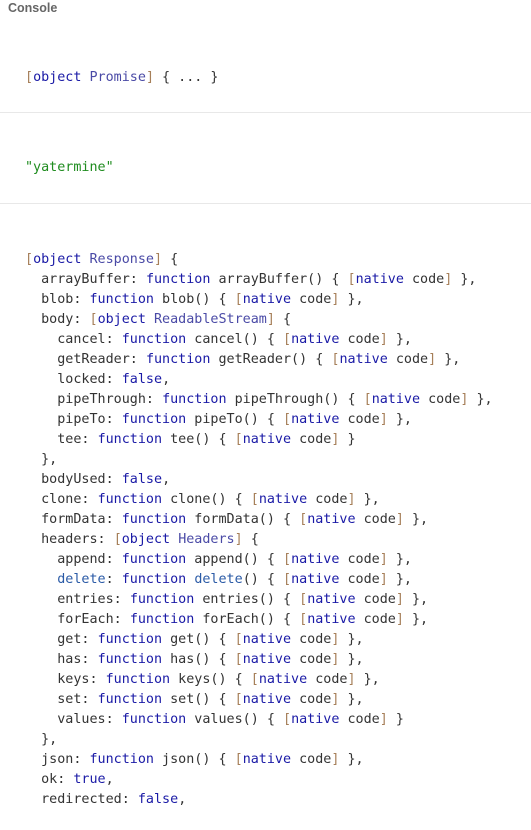  I want to click on console-panel-title: Console, so click(33, 8).